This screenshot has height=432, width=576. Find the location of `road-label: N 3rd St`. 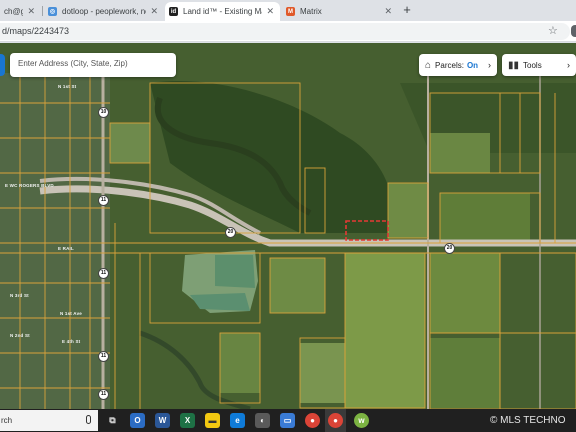

road-label: N 3rd St is located at coordinates (19, 295).